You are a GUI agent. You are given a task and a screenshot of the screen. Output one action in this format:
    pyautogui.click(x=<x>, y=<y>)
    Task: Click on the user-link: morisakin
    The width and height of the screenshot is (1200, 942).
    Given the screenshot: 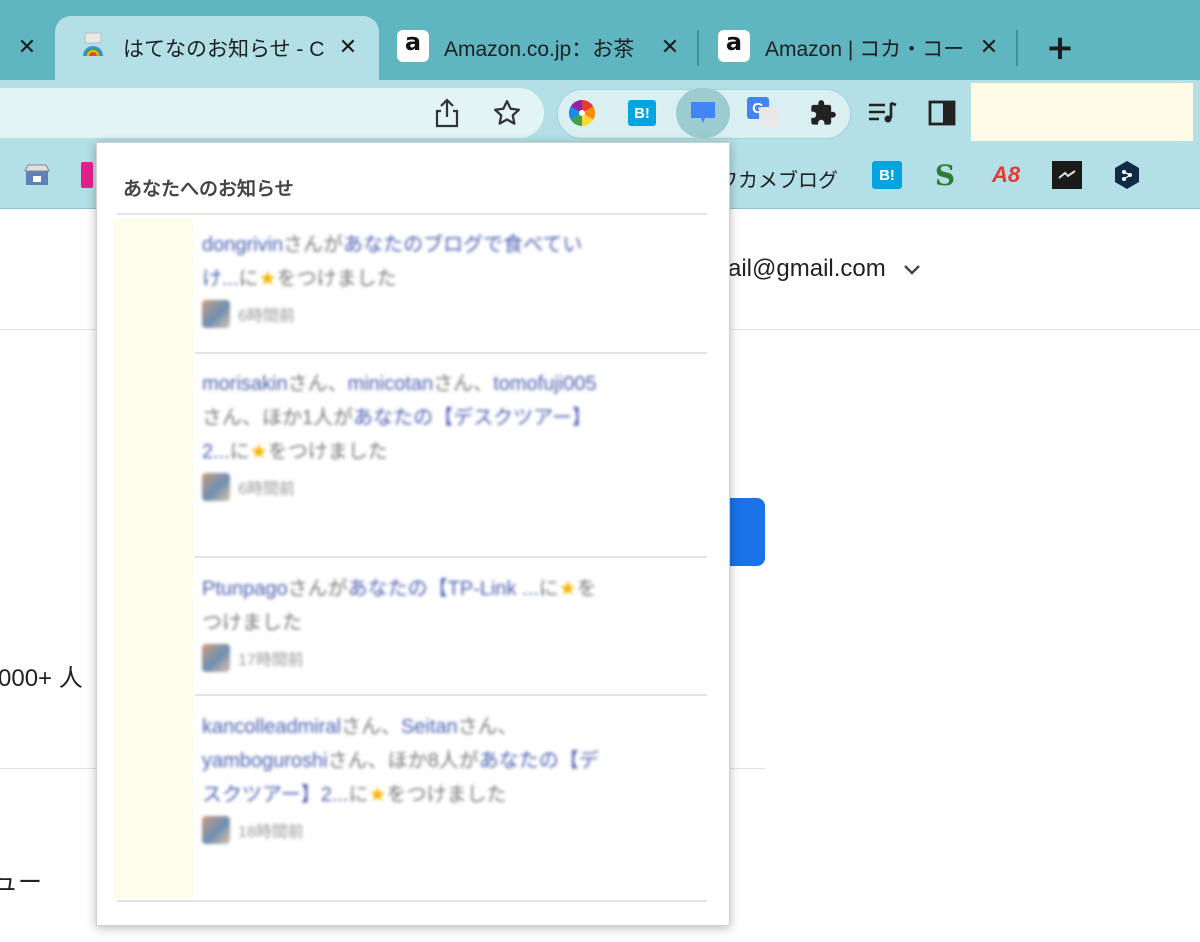 What is the action you would take?
    pyautogui.click(x=245, y=384)
    